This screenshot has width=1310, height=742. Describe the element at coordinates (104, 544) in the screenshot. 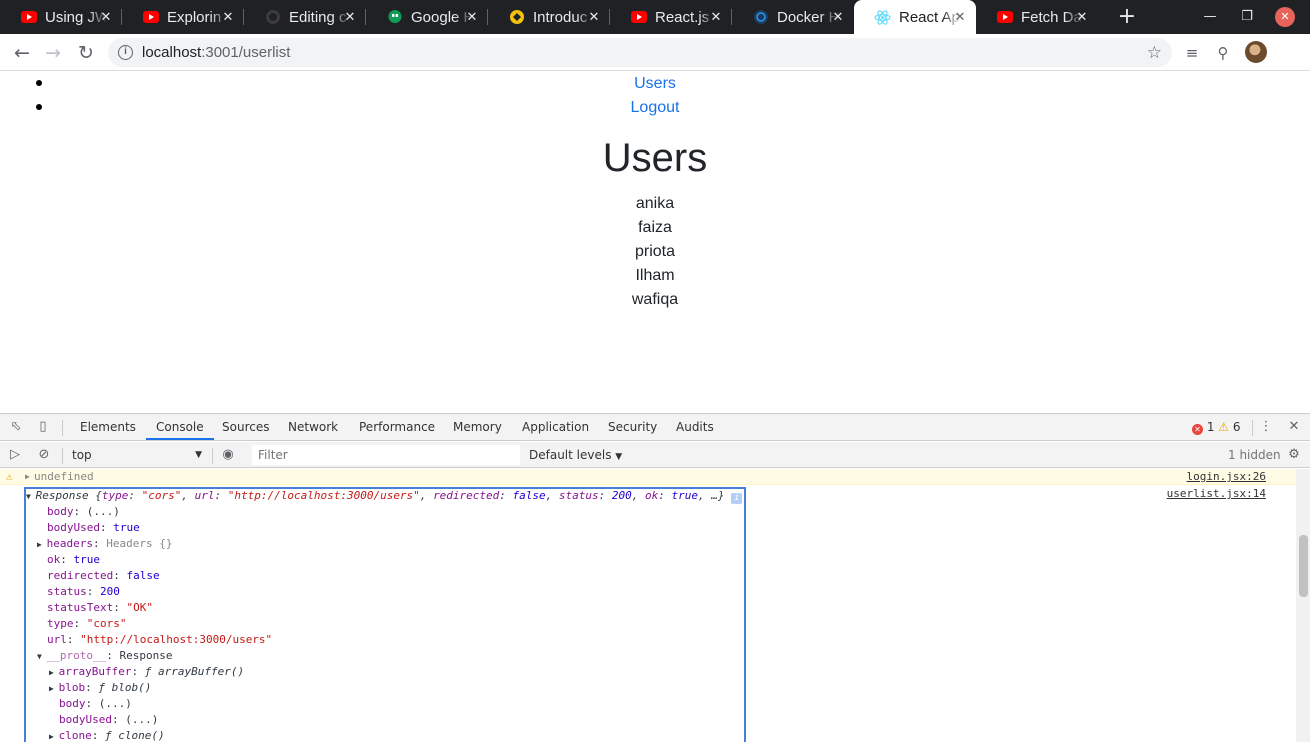

I see `prop-row: ▶ headers: Headers {}` at that location.